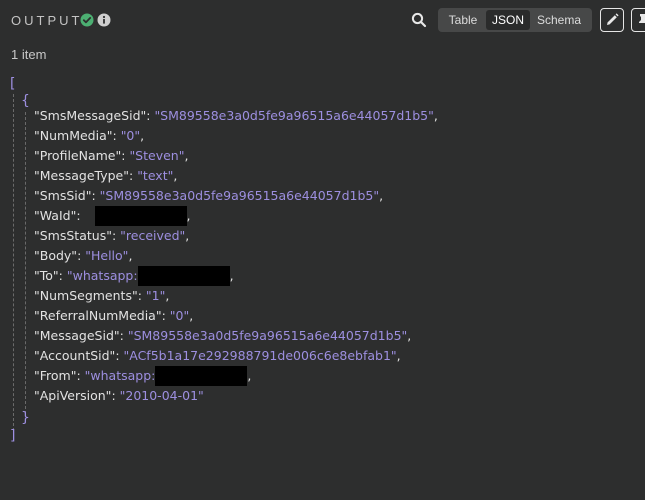 This screenshot has height=500, width=645. I want to click on json-key: "ProfileName", so click(78, 155).